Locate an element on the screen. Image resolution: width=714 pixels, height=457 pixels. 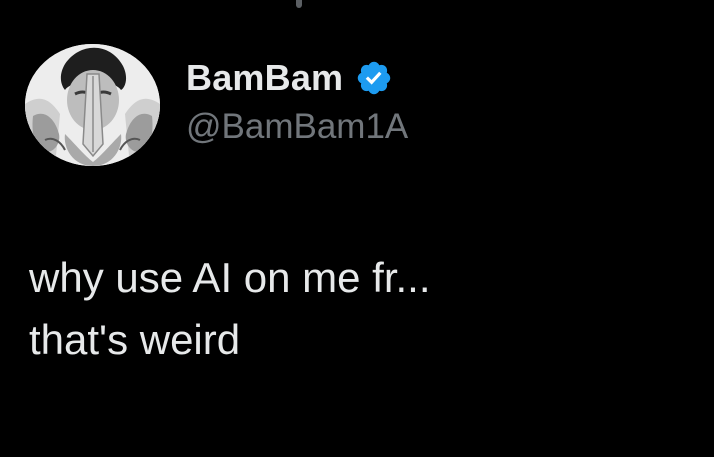
avatar-photo is located at coordinates (92, 105).